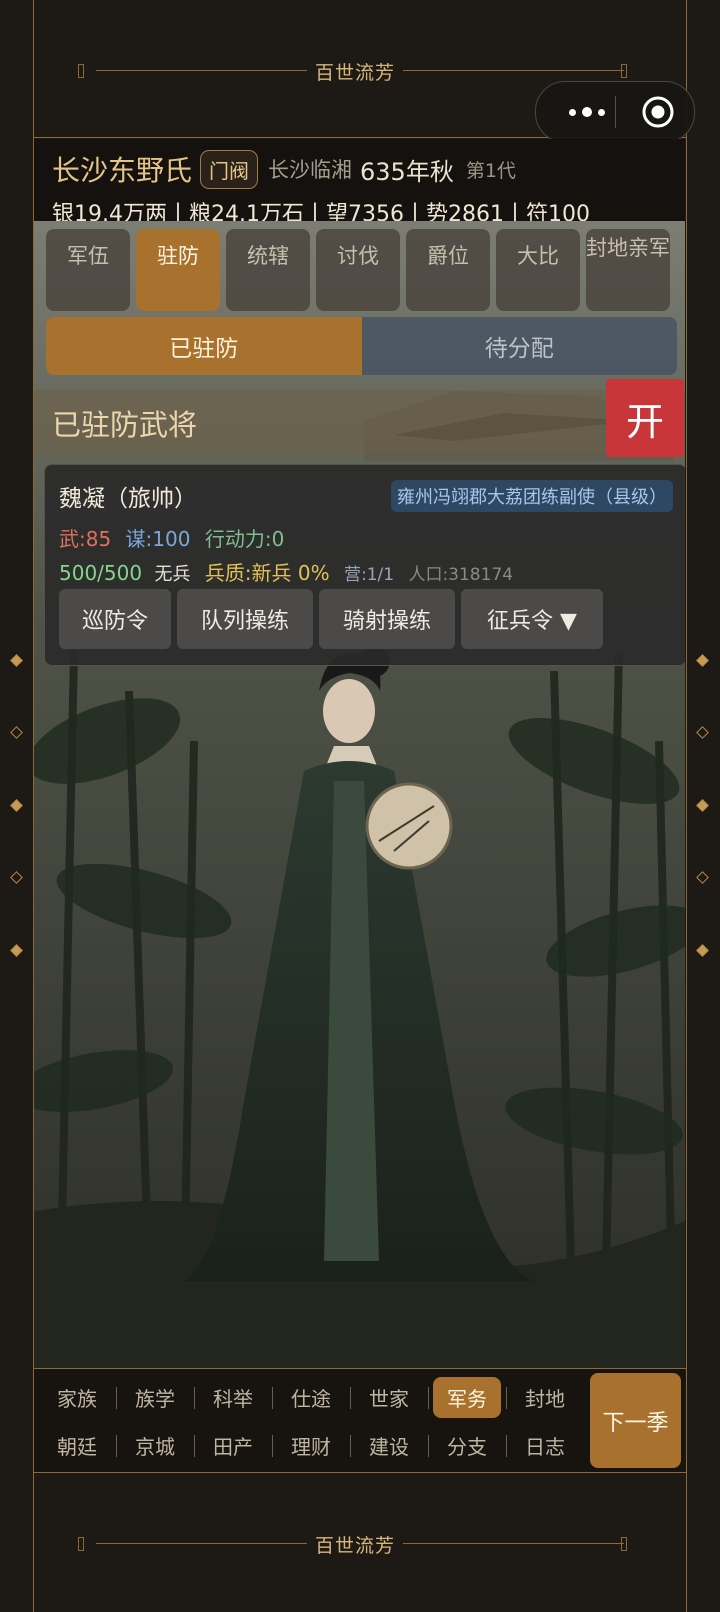  I want to click on nav-imperial-exam: 科举, so click(233, 1397).